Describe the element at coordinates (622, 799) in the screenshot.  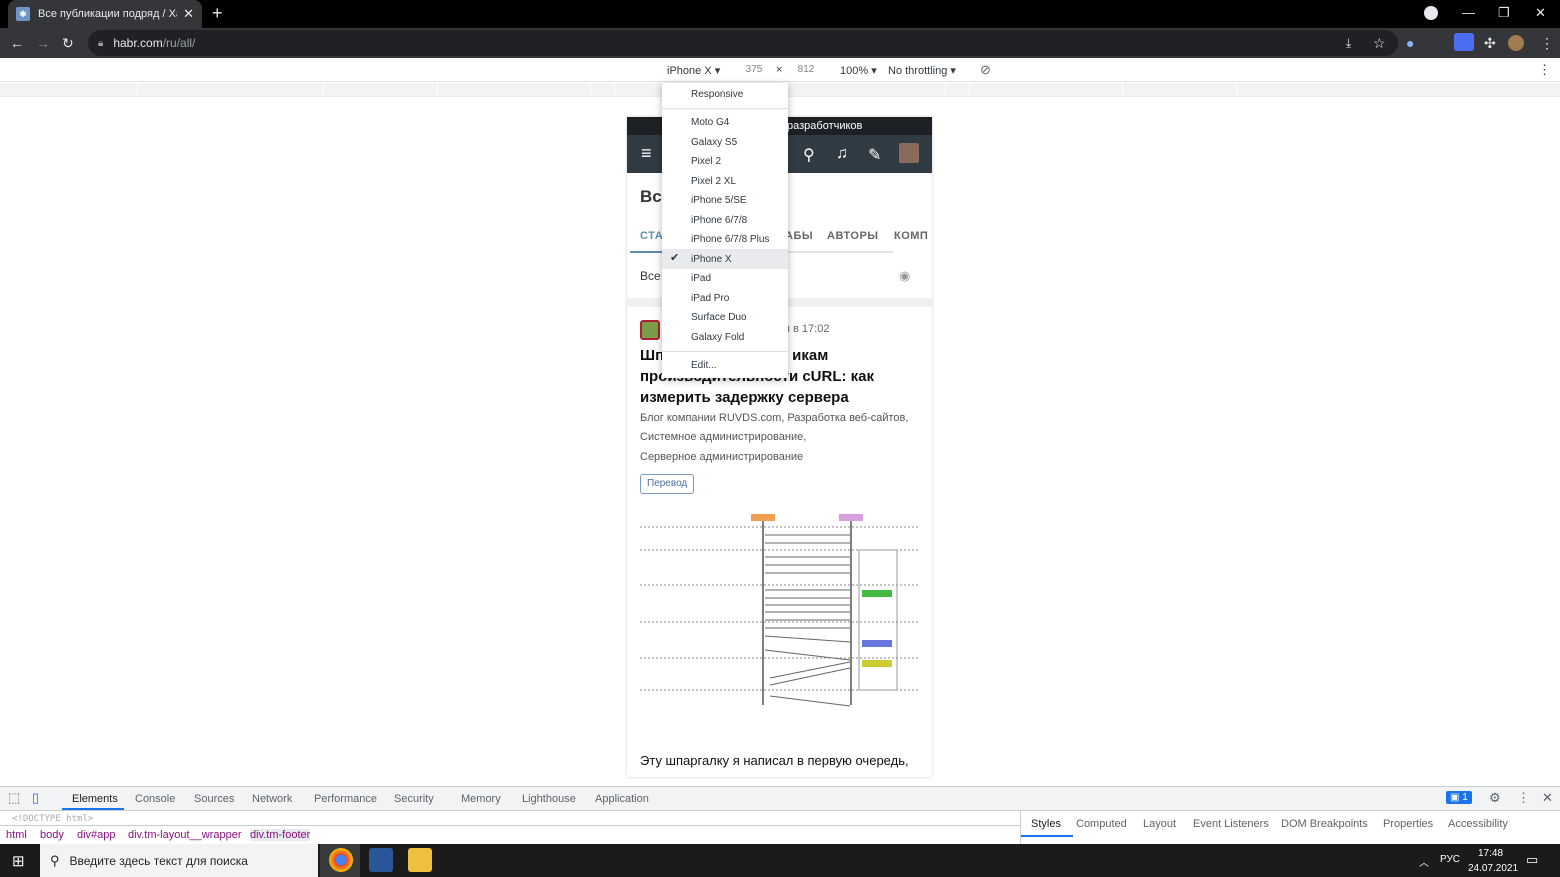
I see `tab-application: Application` at that location.